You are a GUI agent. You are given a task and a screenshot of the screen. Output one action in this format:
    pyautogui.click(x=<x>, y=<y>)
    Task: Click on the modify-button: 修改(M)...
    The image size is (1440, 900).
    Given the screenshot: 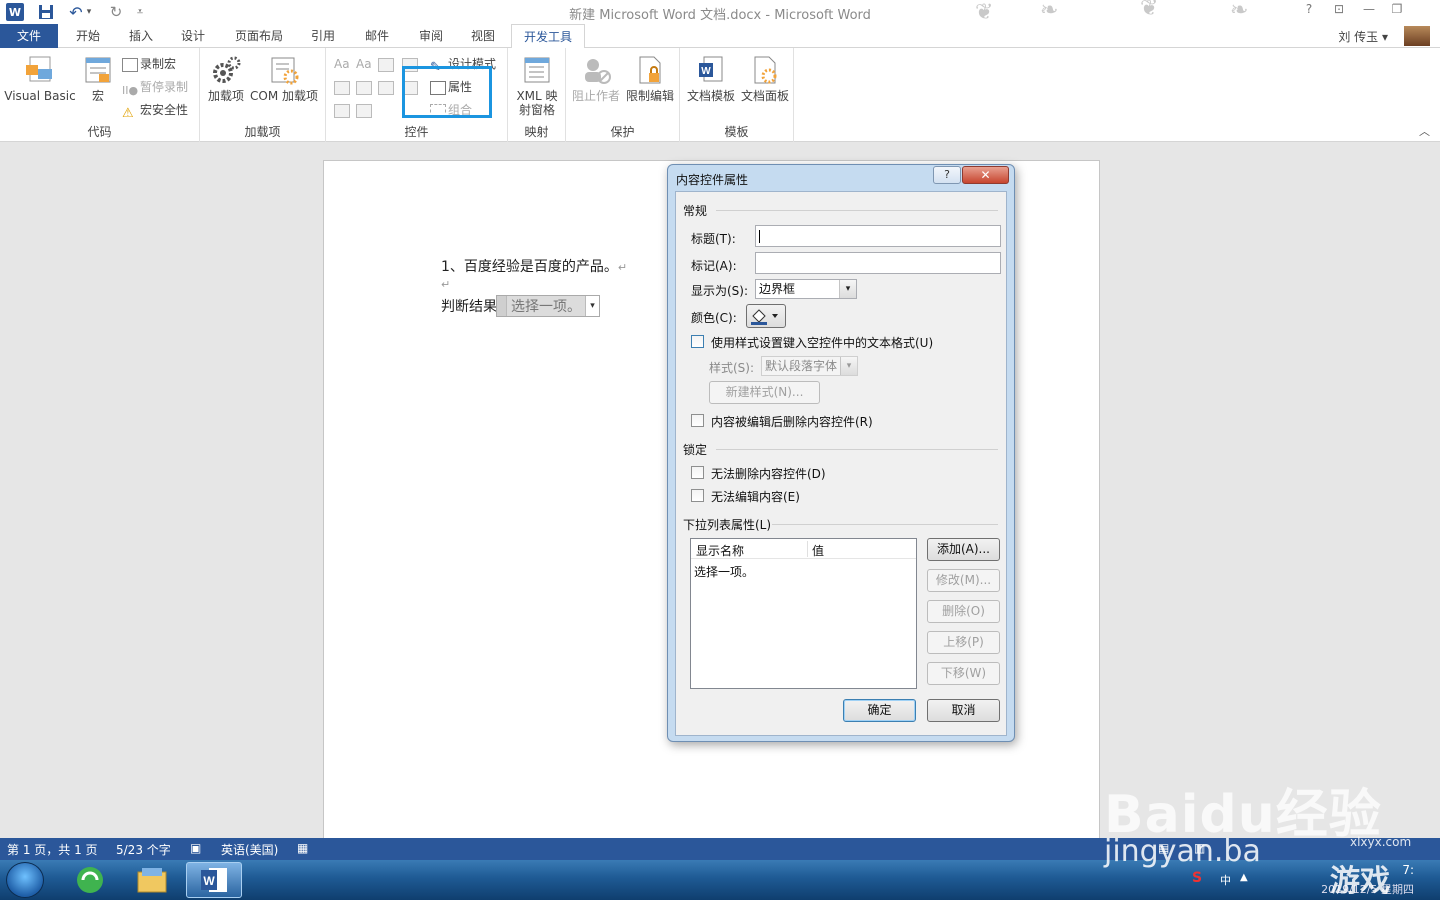 What is the action you would take?
    pyautogui.click(x=963, y=580)
    